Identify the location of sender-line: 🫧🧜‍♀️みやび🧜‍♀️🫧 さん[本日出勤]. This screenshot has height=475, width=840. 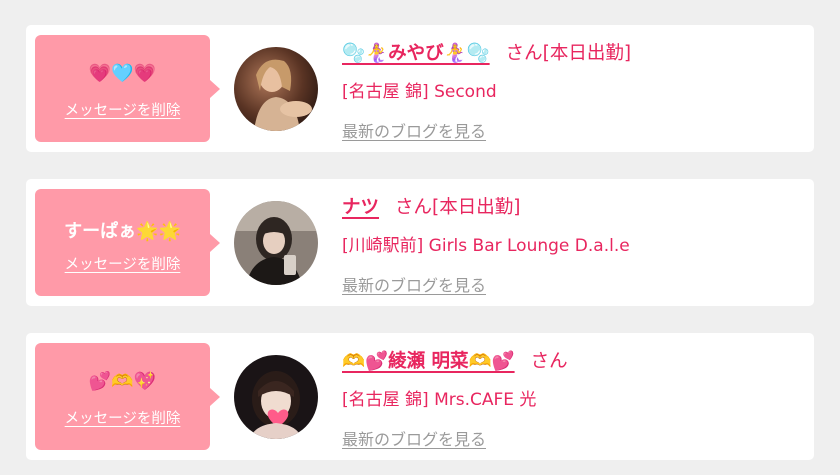
(486, 52).